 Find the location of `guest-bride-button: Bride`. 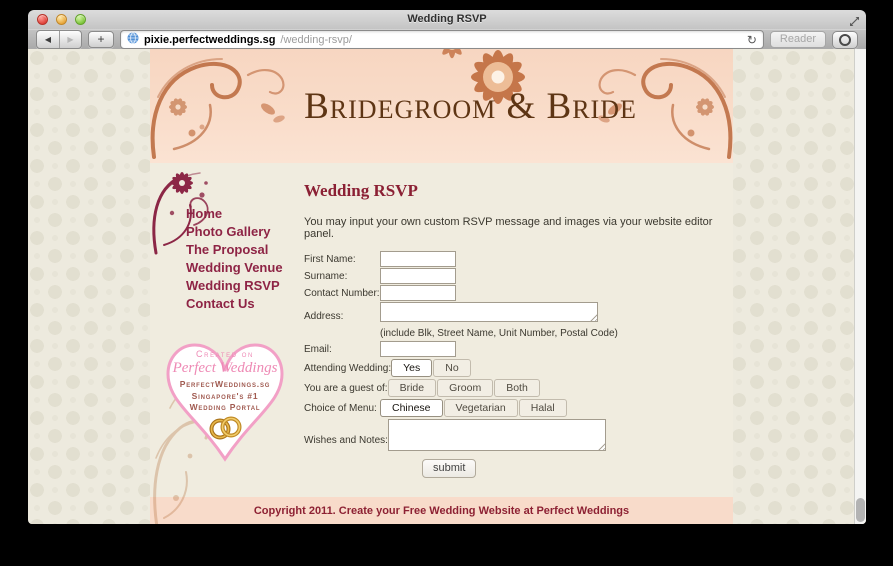

guest-bride-button: Bride is located at coordinates (412, 388).